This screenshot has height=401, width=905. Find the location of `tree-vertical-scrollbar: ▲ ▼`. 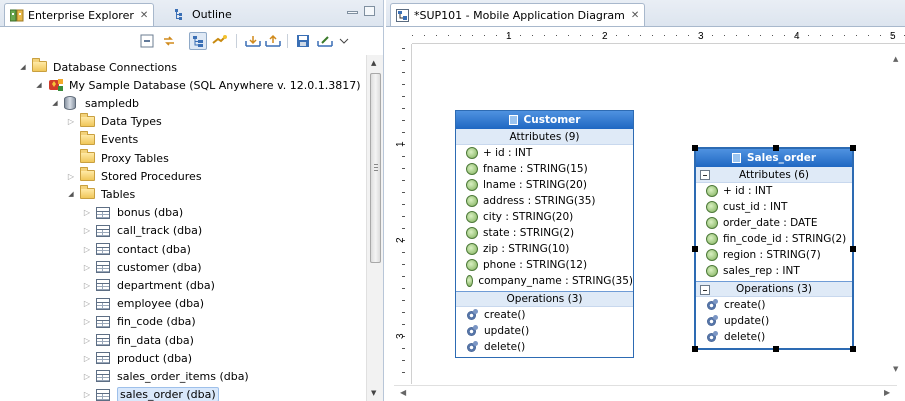

tree-vertical-scrollbar: ▲ ▼ is located at coordinates (374, 228).